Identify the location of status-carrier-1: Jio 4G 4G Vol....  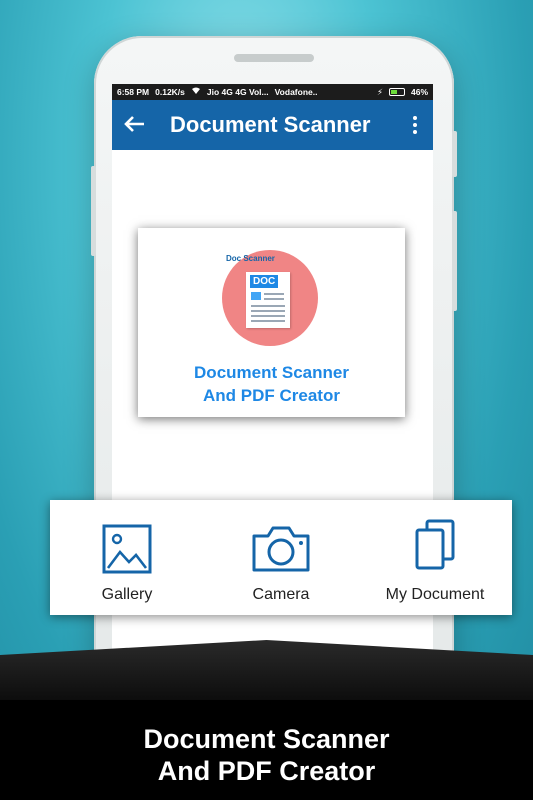
(237, 92).